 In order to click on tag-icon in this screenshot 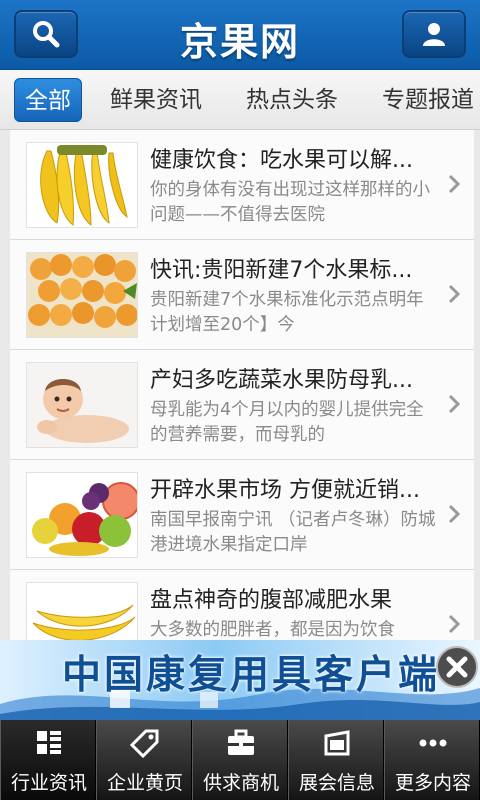, I will do `click(144, 743)`.